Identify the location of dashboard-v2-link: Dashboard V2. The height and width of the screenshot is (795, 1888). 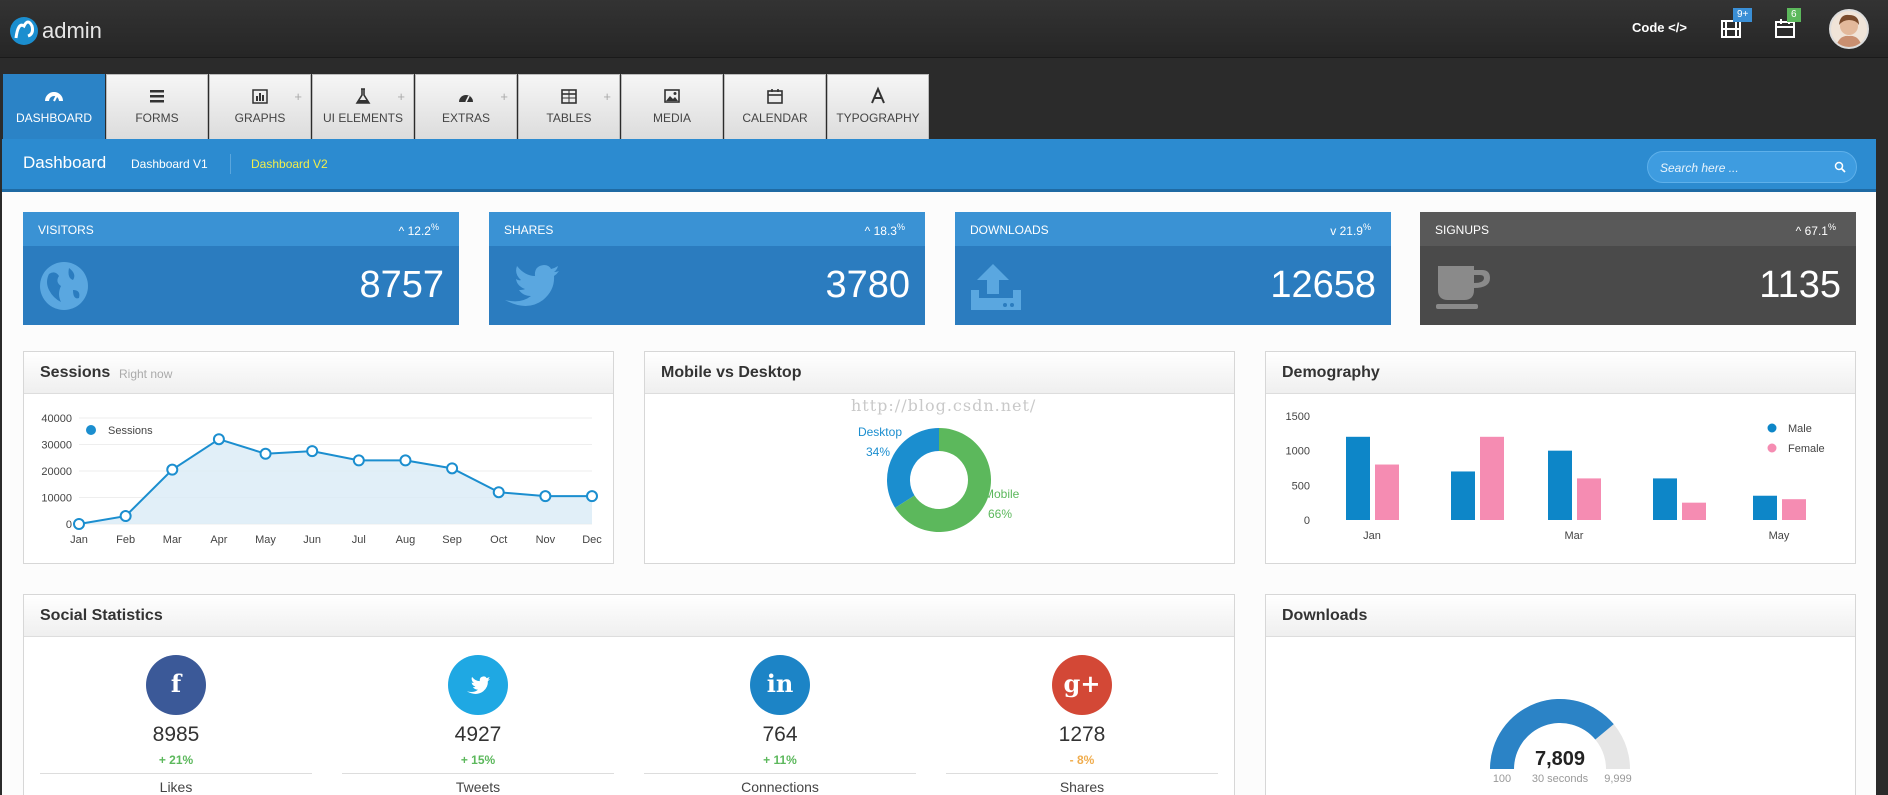
(289, 164).